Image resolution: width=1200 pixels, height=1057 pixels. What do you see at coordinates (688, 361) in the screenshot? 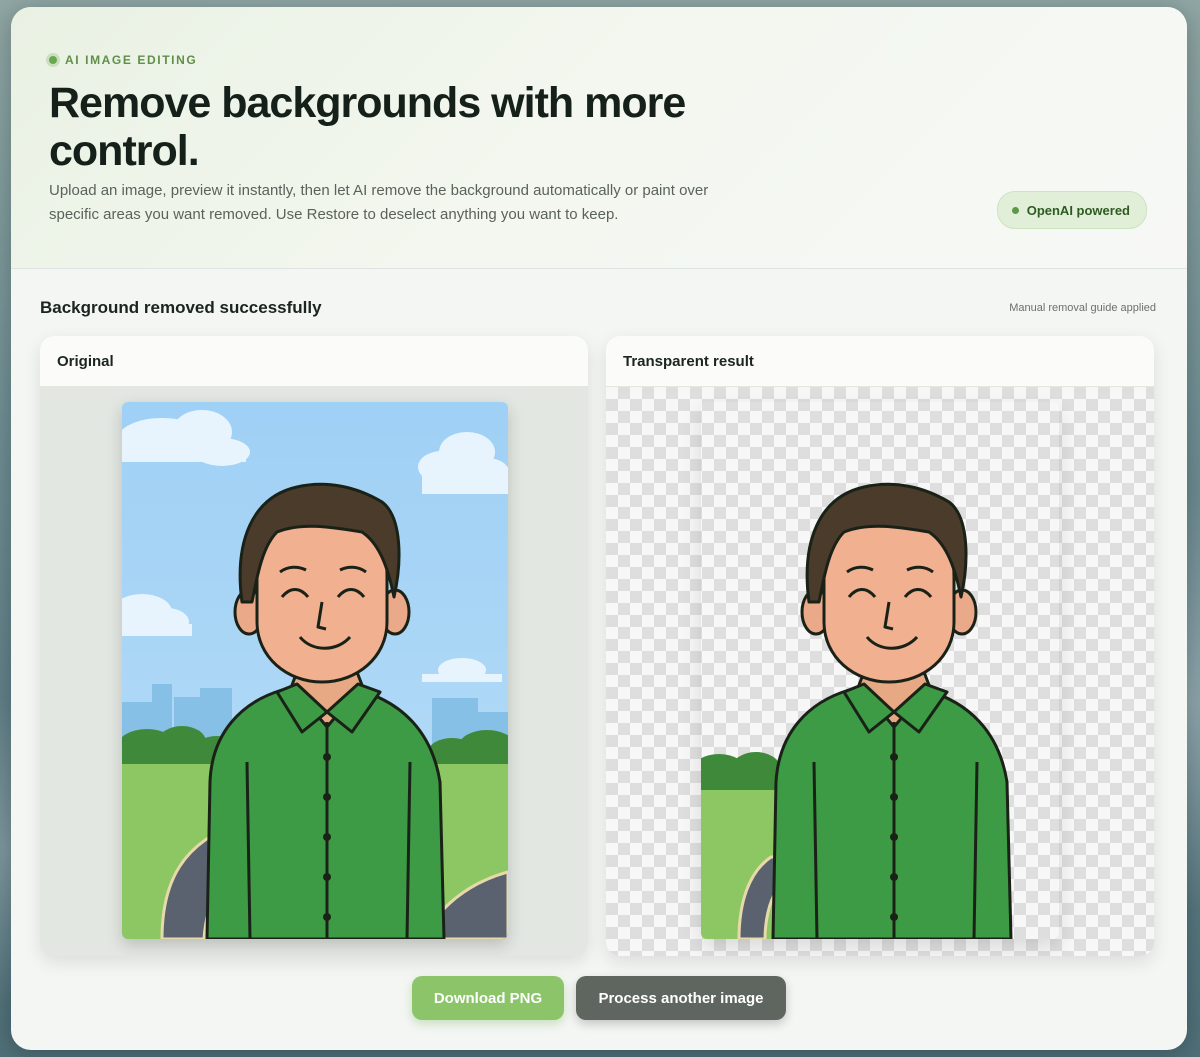
I see `result-label: Transparent result` at bounding box center [688, 361].